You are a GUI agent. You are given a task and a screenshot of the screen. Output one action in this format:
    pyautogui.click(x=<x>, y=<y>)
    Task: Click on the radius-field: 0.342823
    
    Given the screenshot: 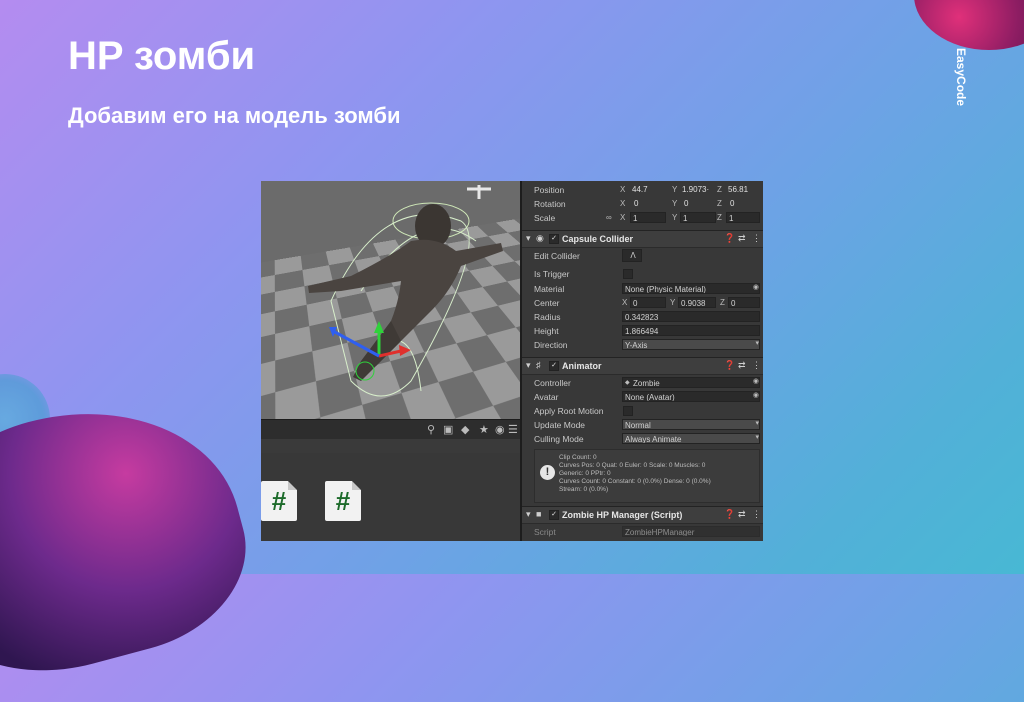 What is the action you would take?
    pyautogui.click(x=691, y=316)
    